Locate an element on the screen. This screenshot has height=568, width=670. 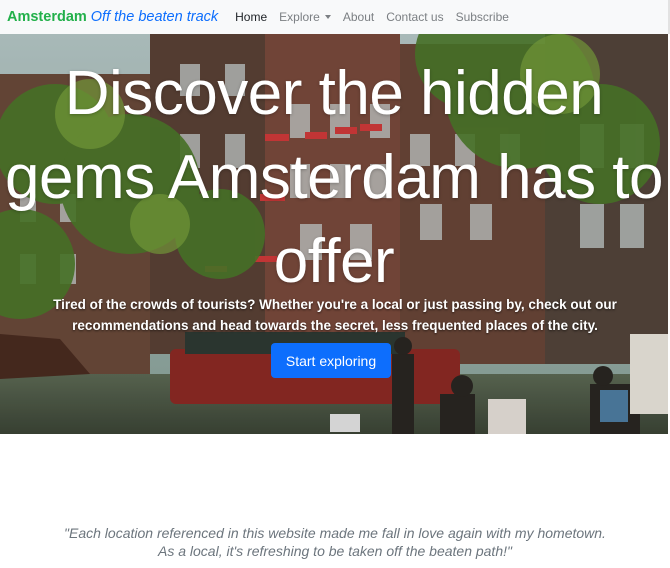
start-exploring-button: Start exploring is located at coordinates (331, 360).